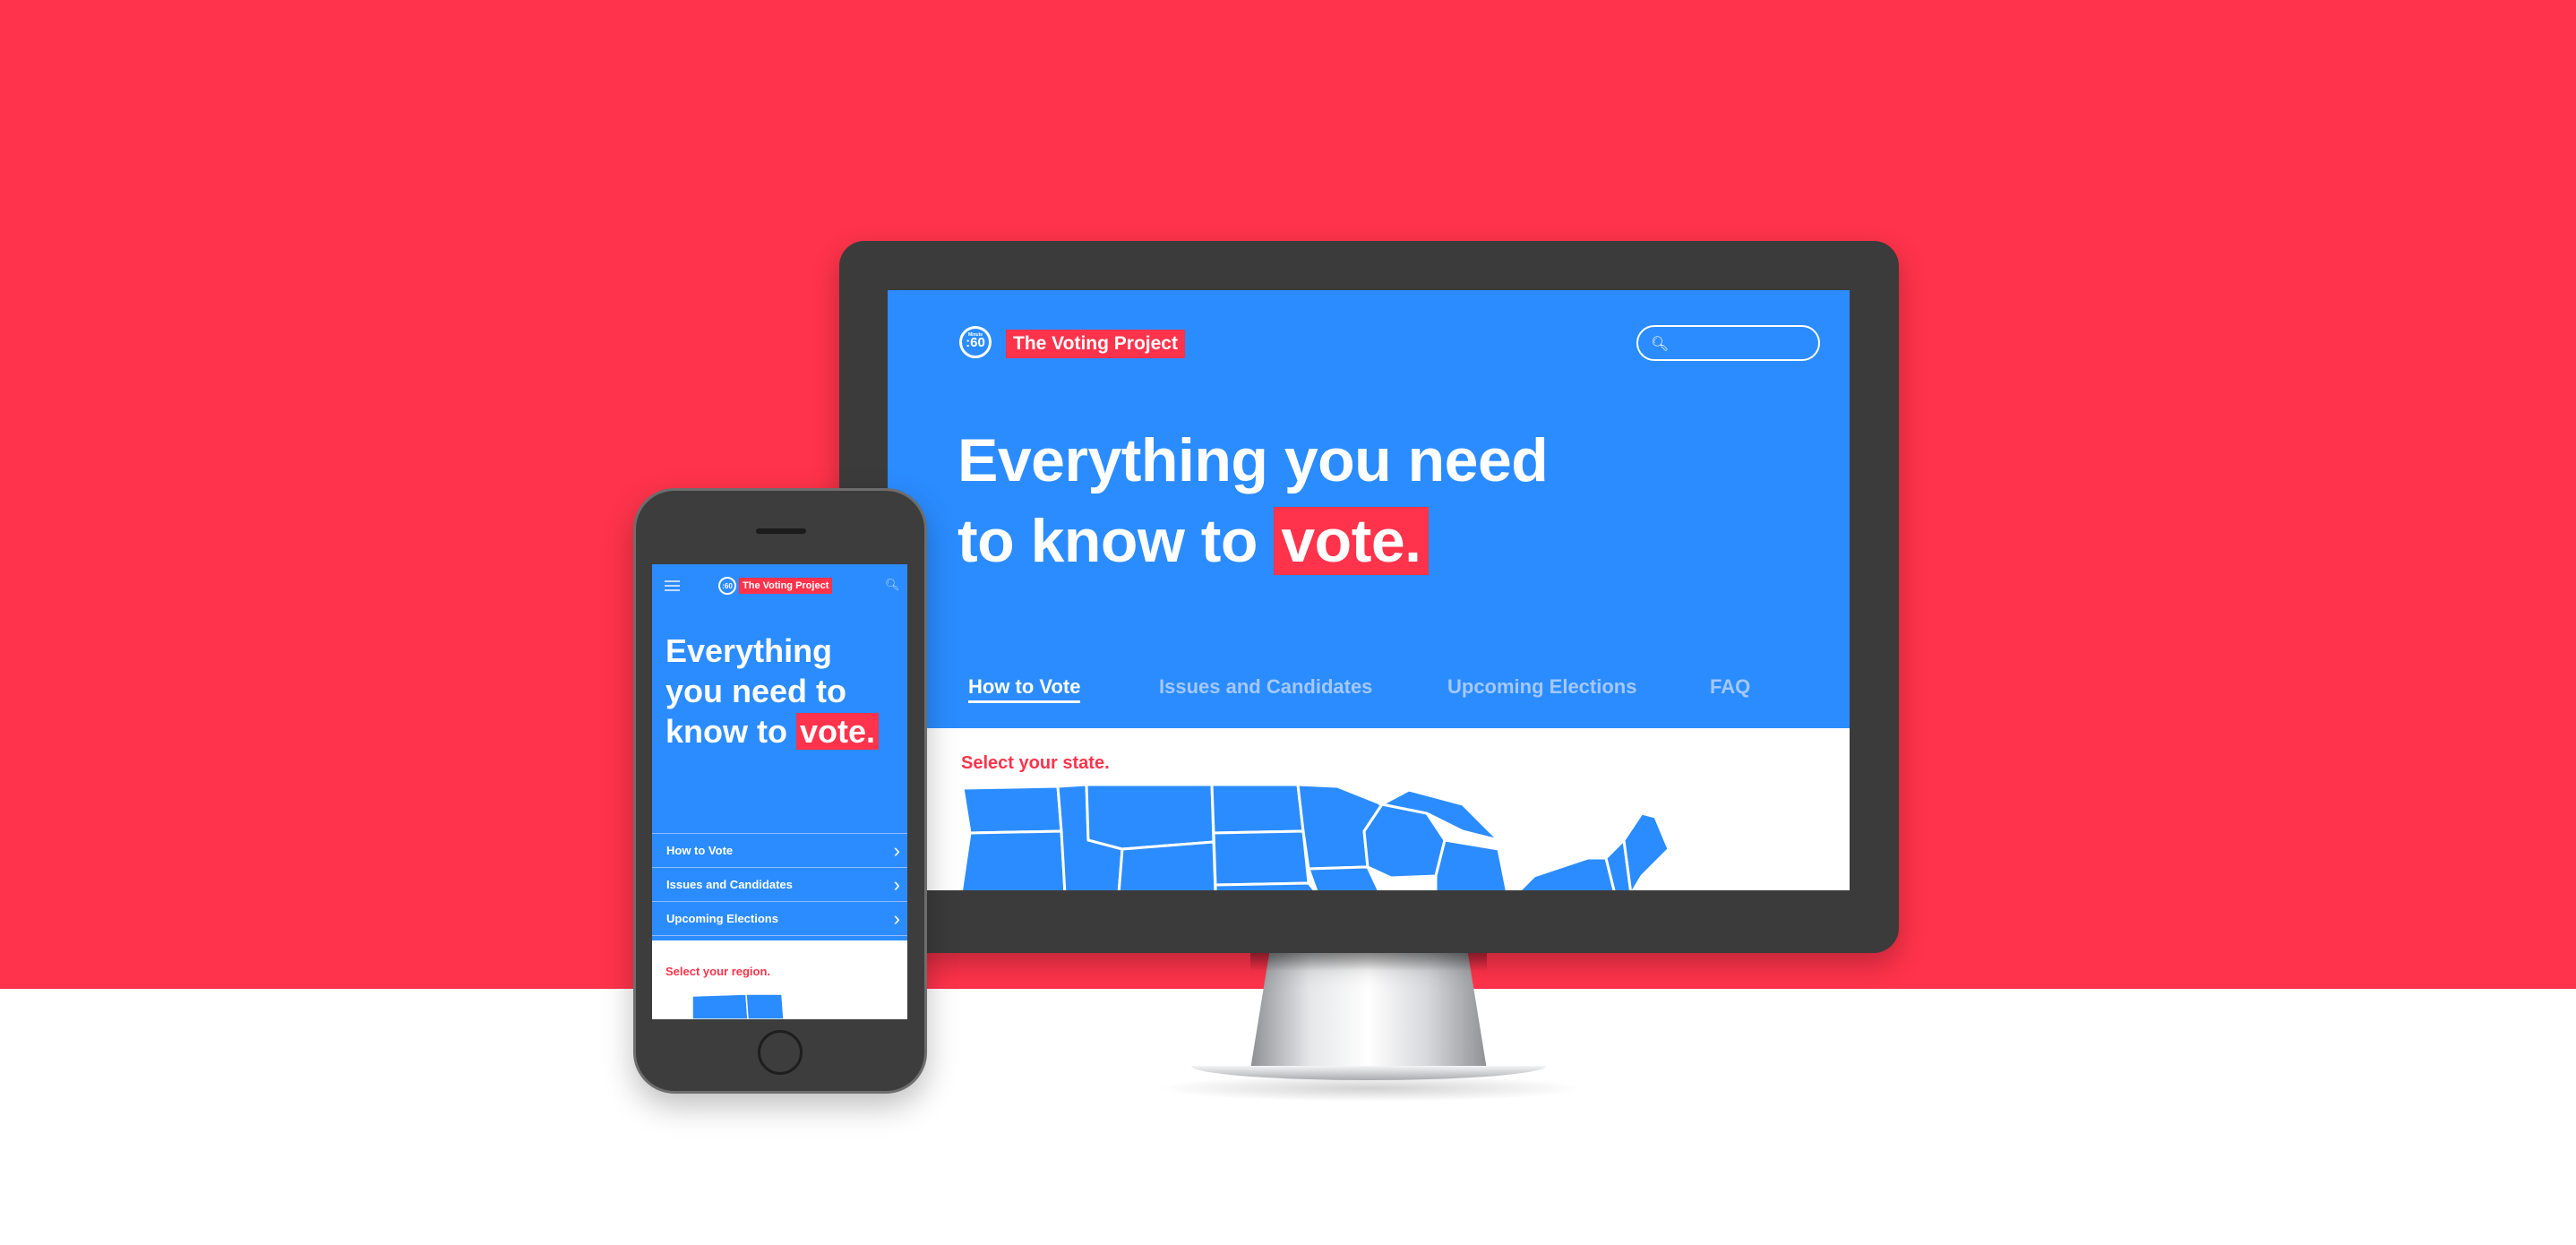 The height and width of the screenshot is (1245, 2576). Describe the element at coordinates (672, 587) in the screenshot. I see `hamburger-icon` at that location.